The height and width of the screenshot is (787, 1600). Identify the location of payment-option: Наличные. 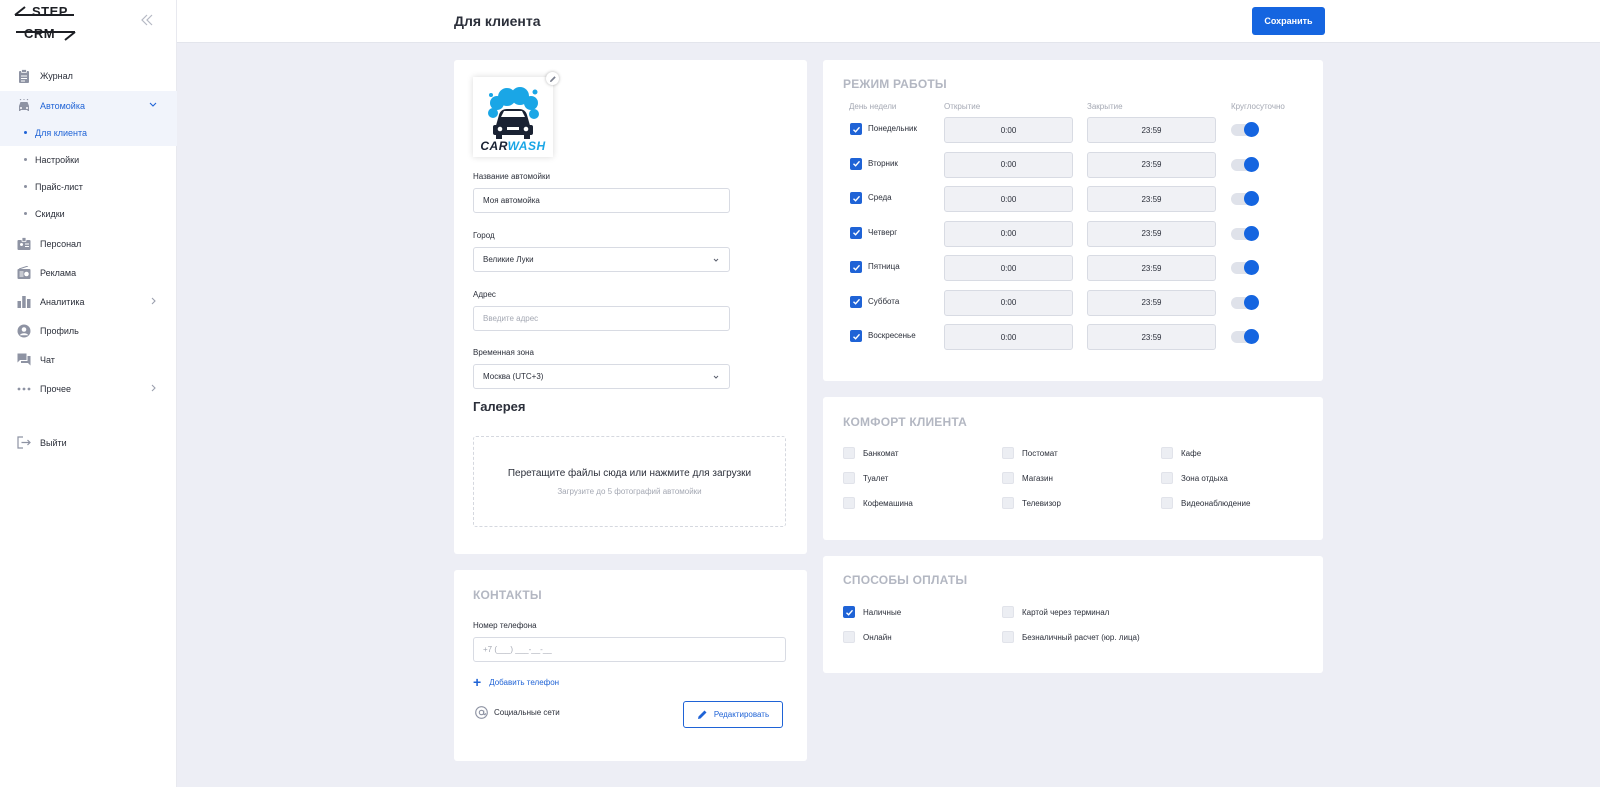
(872, 612).